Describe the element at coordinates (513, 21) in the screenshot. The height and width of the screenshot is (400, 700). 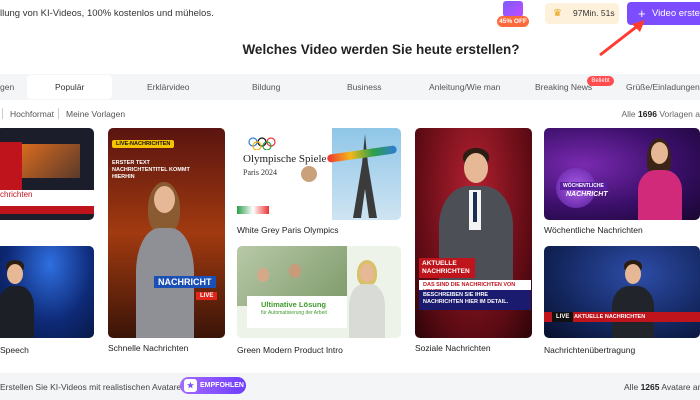
I see `offer-badge: 45% OFF` at that location.